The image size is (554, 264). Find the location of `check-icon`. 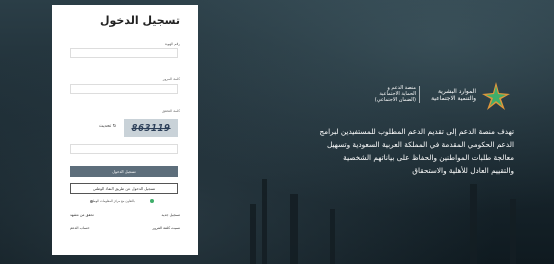

check-icon is located at coordinates (152, 201).